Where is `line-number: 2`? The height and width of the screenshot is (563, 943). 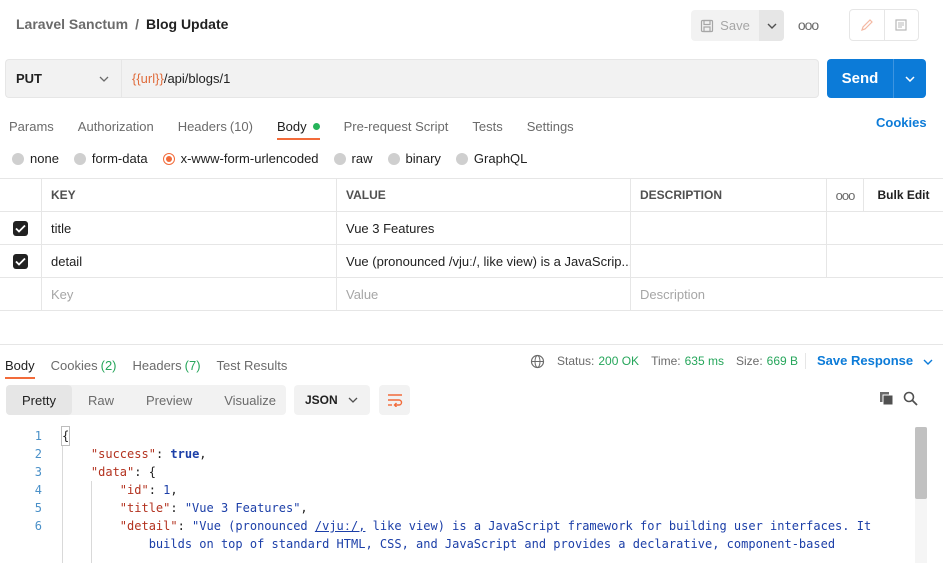 line-number: 2 is located at coordinates (38, 454).